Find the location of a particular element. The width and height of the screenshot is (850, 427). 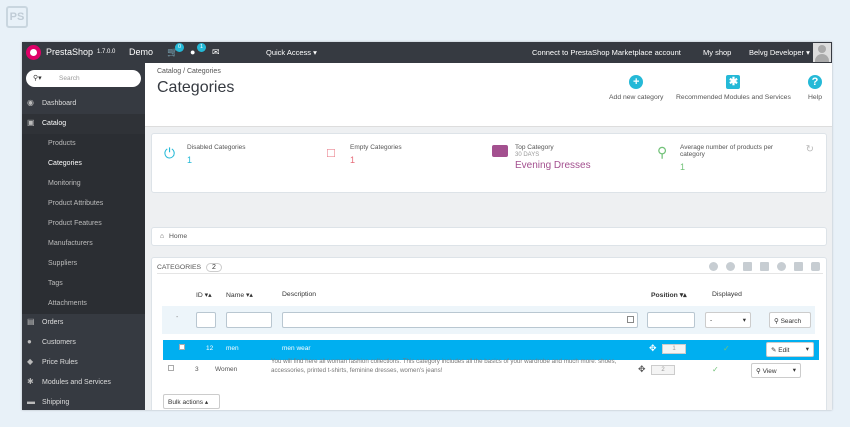

sidebar-search: ⚲▾ Search is located at coordinates (83, 78).